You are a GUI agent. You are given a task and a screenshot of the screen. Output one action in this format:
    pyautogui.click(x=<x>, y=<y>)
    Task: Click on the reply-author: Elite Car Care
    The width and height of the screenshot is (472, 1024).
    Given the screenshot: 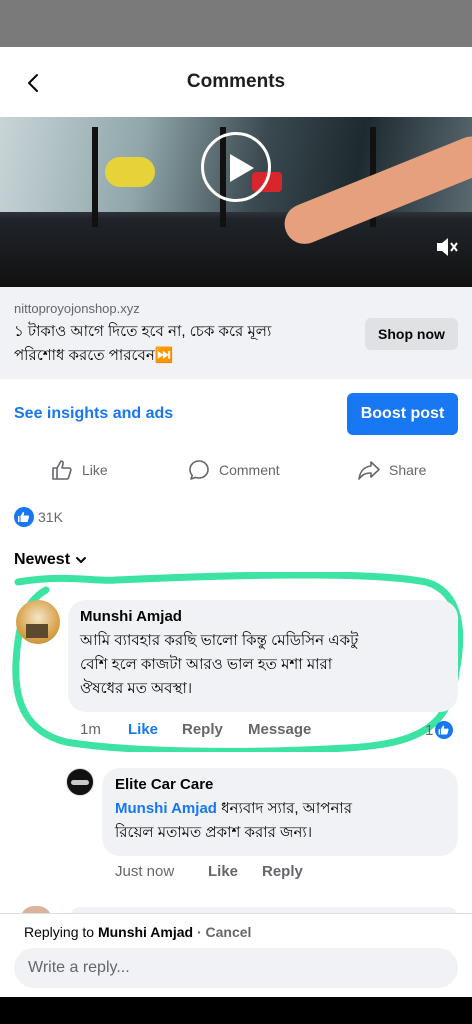 What is the action you would take?
    pyautogui.click(x=164, y=784)
    